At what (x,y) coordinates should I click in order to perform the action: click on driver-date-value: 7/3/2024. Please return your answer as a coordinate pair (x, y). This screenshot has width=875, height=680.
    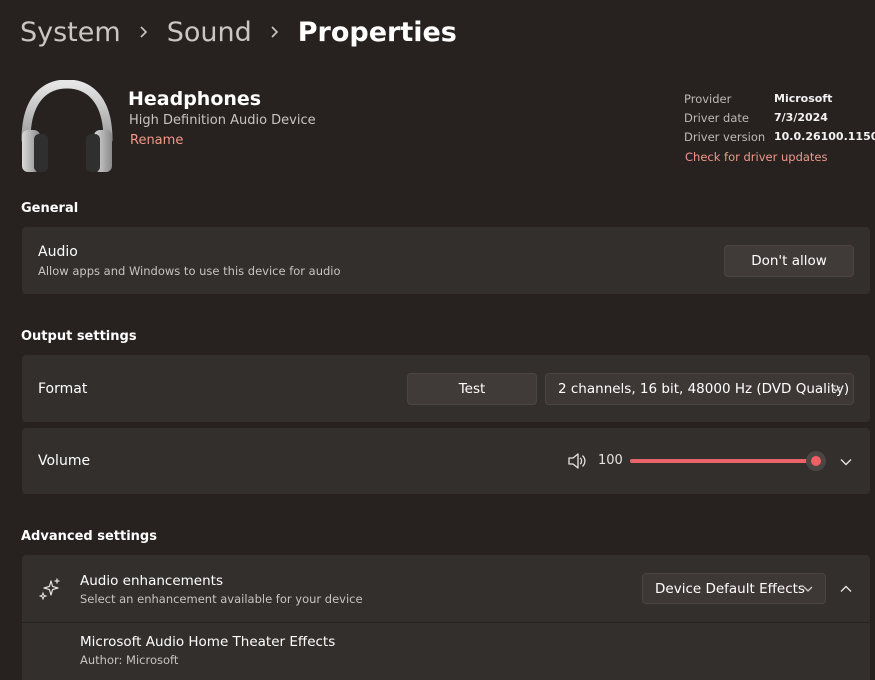
    Looking at the image, I should click on (801, 117).